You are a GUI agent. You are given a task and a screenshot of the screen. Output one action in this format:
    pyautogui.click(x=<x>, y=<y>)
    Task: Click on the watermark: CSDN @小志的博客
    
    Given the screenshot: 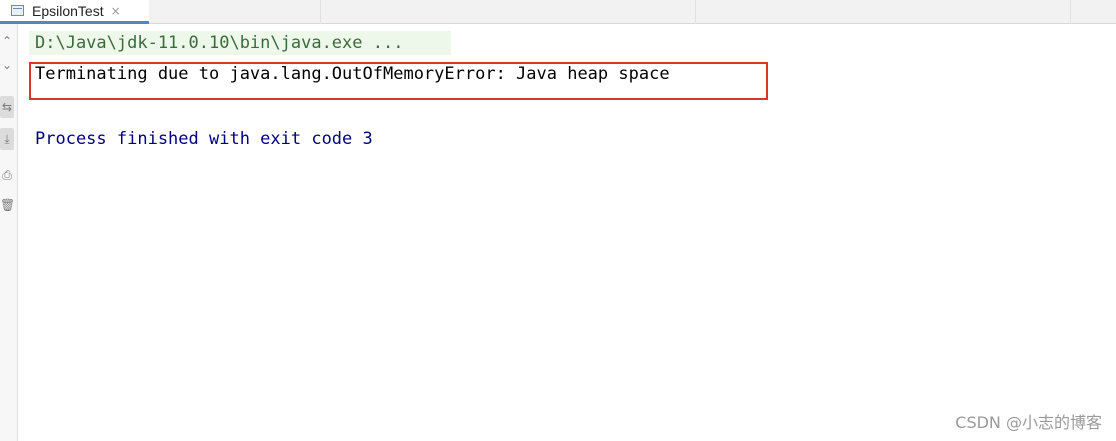 What is the action you would take?
    pyautogui.click(x=1028, y=422)
    